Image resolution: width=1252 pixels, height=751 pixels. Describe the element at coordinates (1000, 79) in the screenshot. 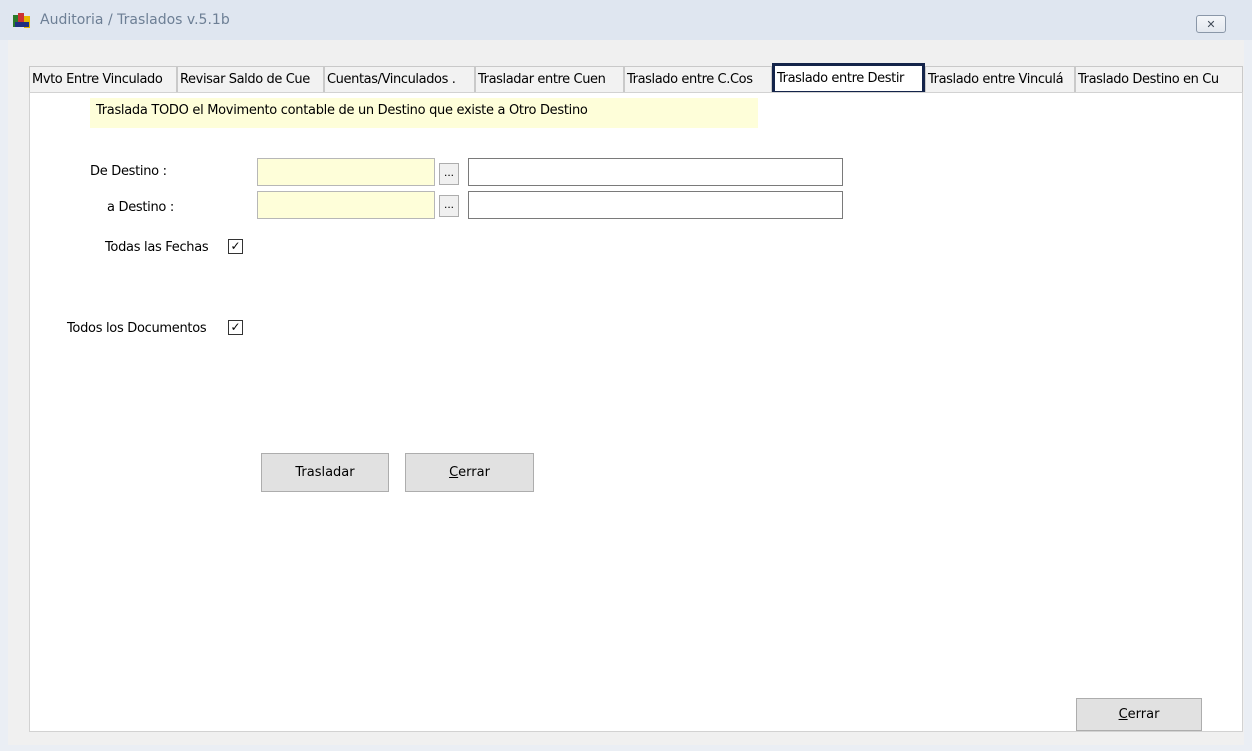

I see `tab-traslado-entre-vinculados: Traslado entre Vinculá` at that location.